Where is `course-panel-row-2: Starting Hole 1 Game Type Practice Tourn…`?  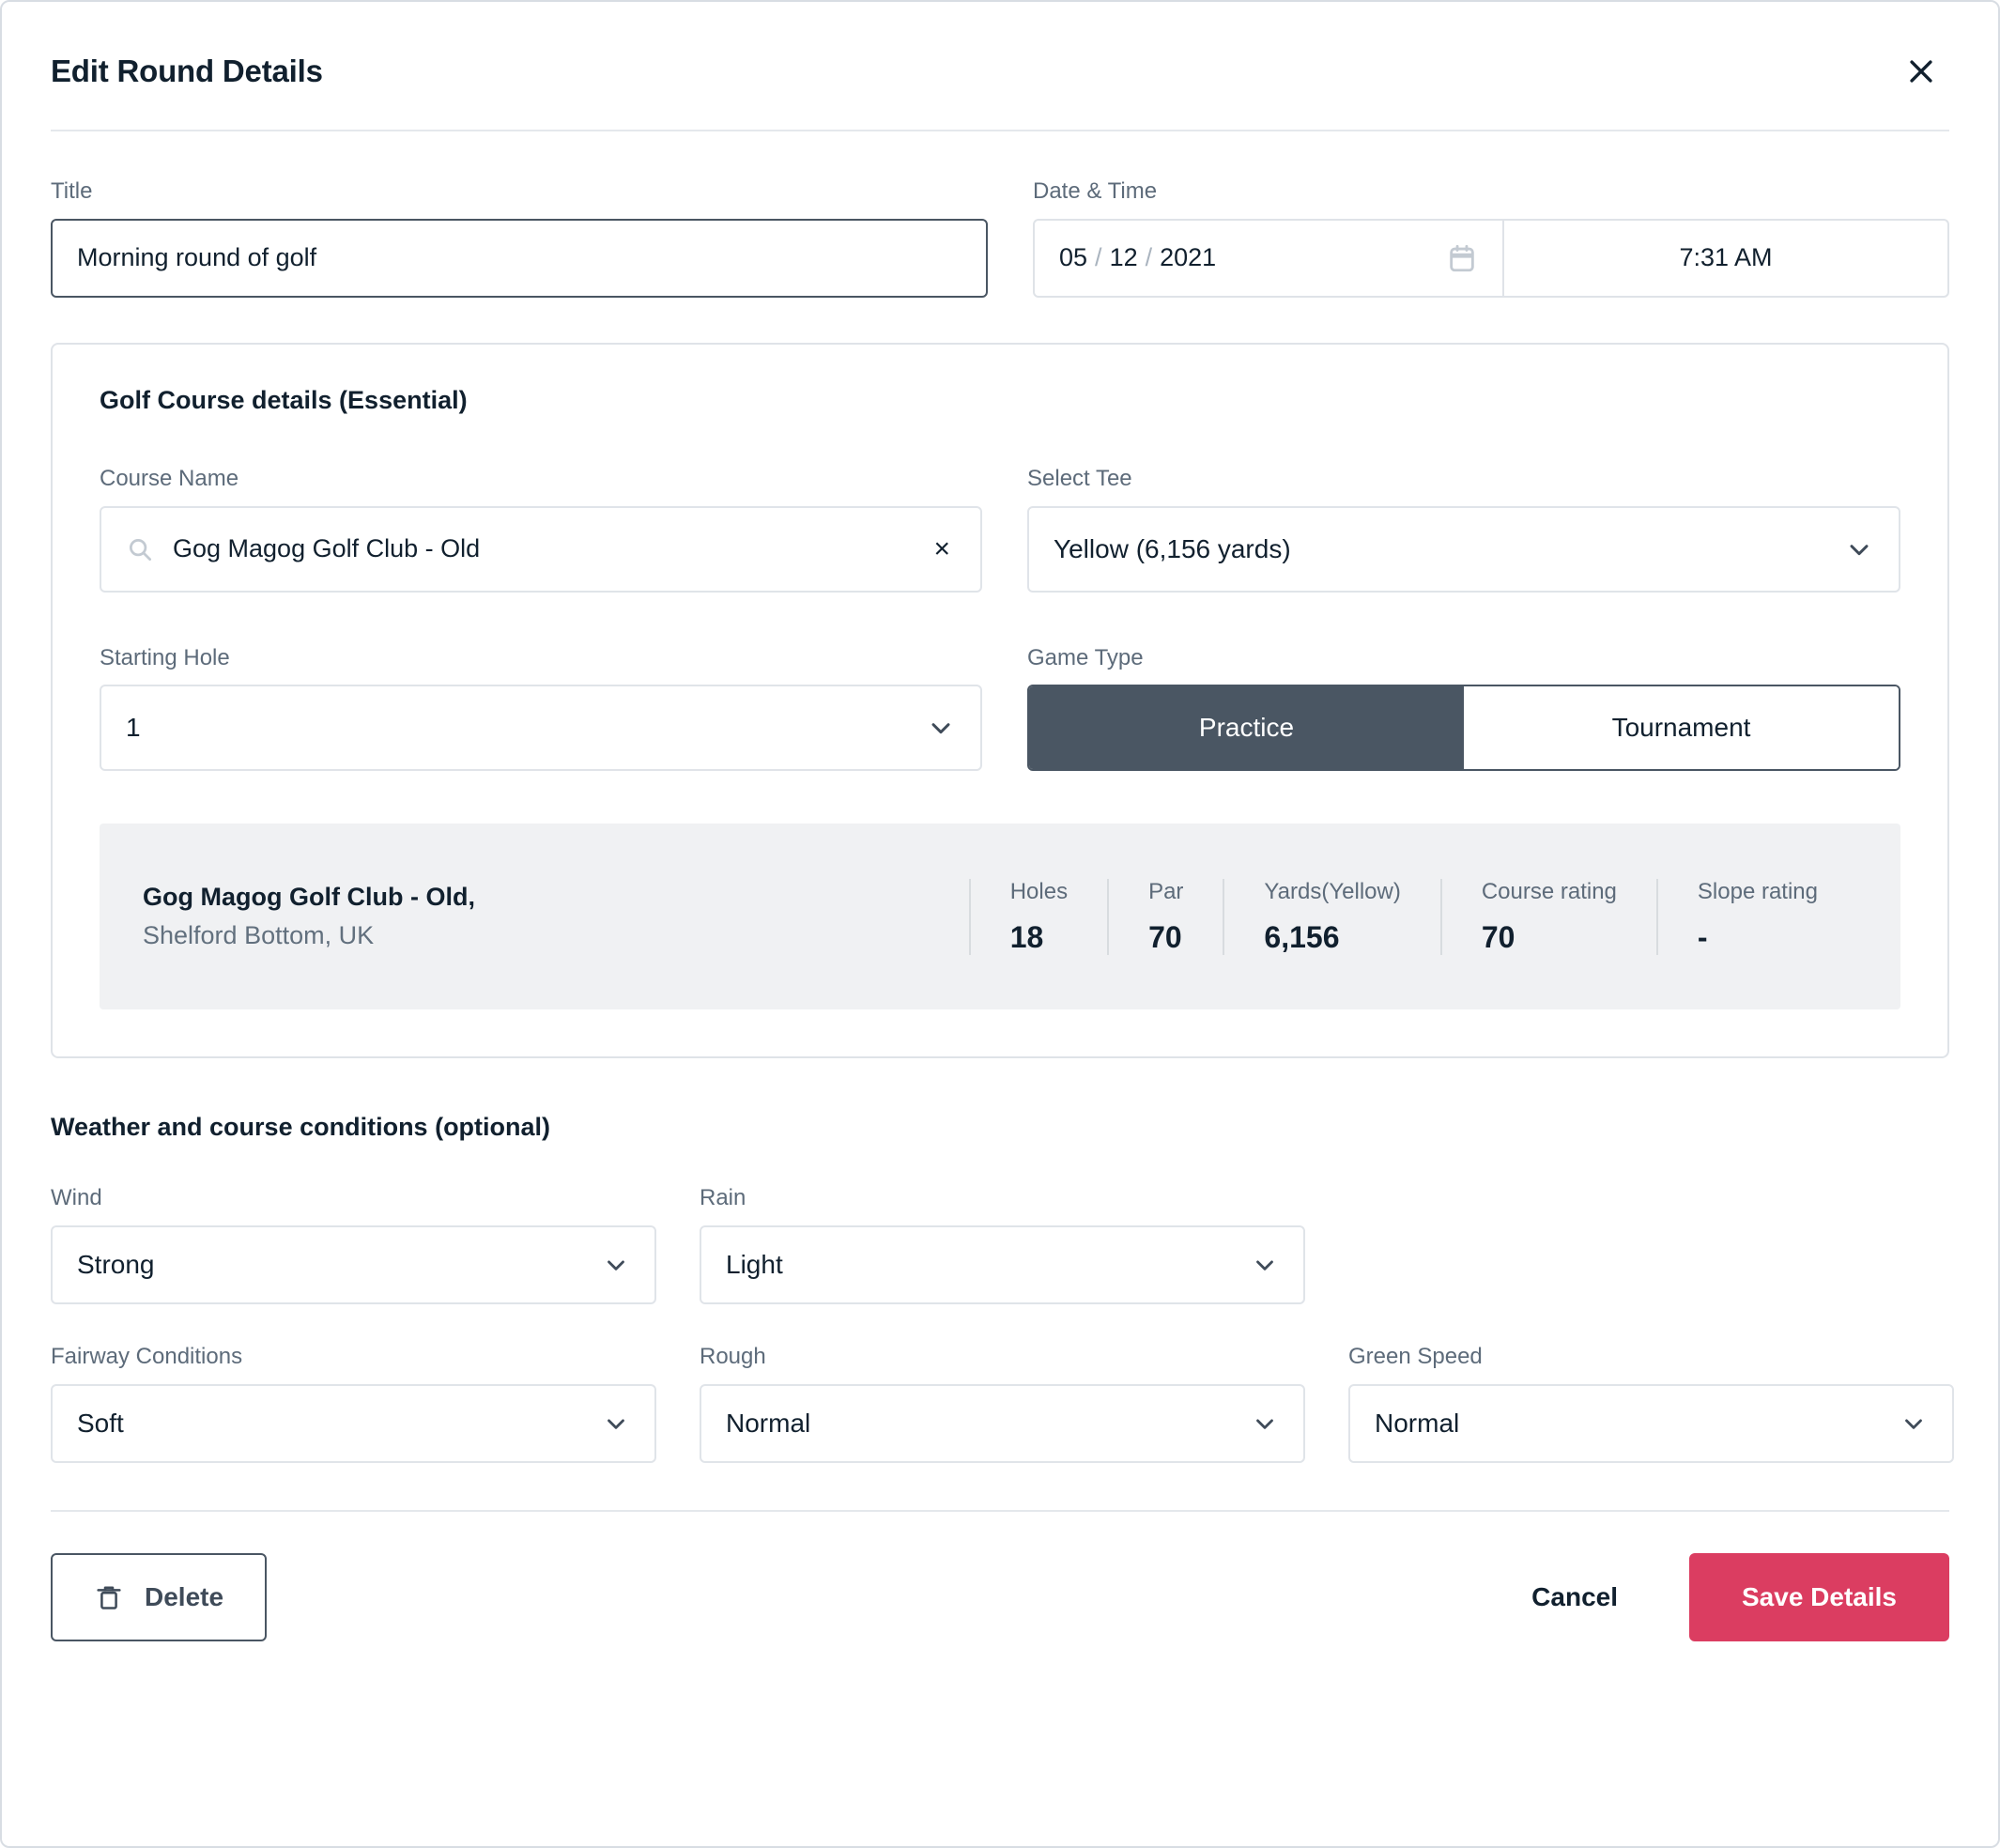
course-panel-row-2: Starting Hole 1 Game Type Practice Tourn… is located at coordinates (1000, 708).